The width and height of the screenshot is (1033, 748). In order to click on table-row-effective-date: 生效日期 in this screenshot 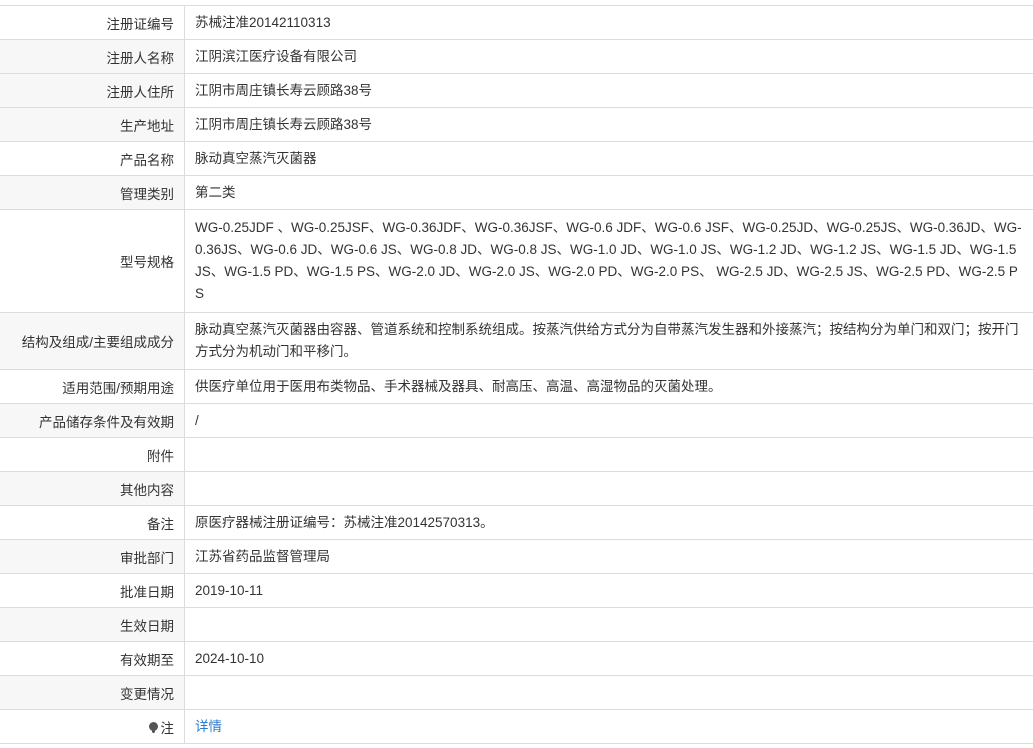, I will do `click(516, 625)`.